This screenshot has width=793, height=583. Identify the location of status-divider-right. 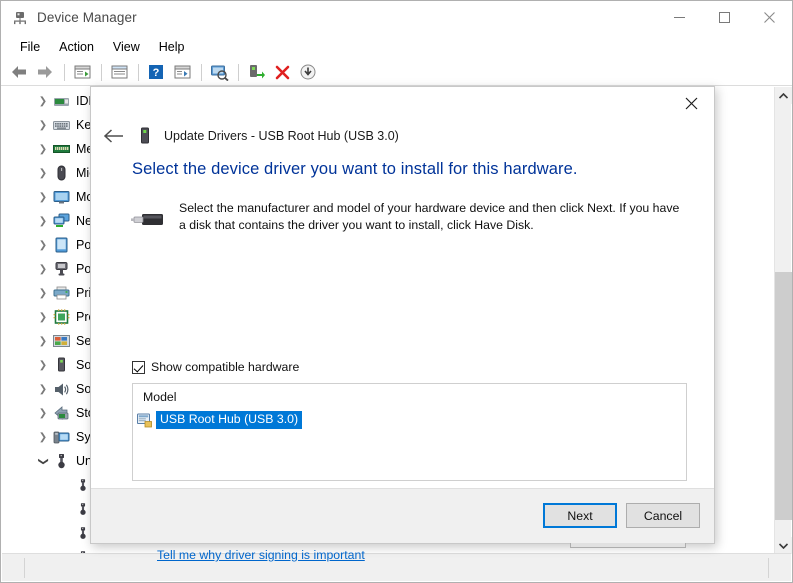
(768, 568).